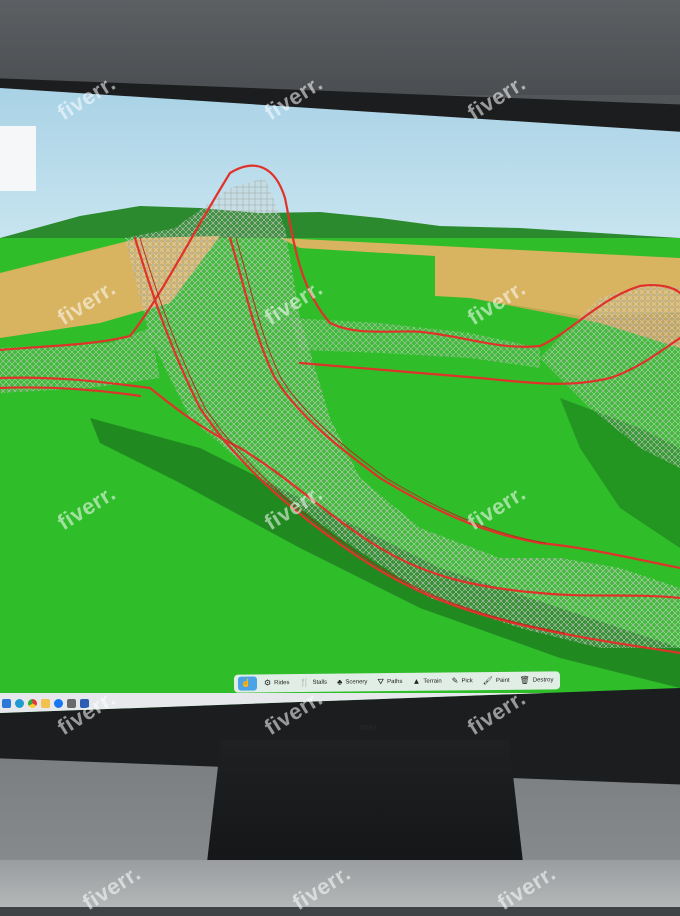  I want to click on scenery-button: ♣ Scenery, so click(352, 682).